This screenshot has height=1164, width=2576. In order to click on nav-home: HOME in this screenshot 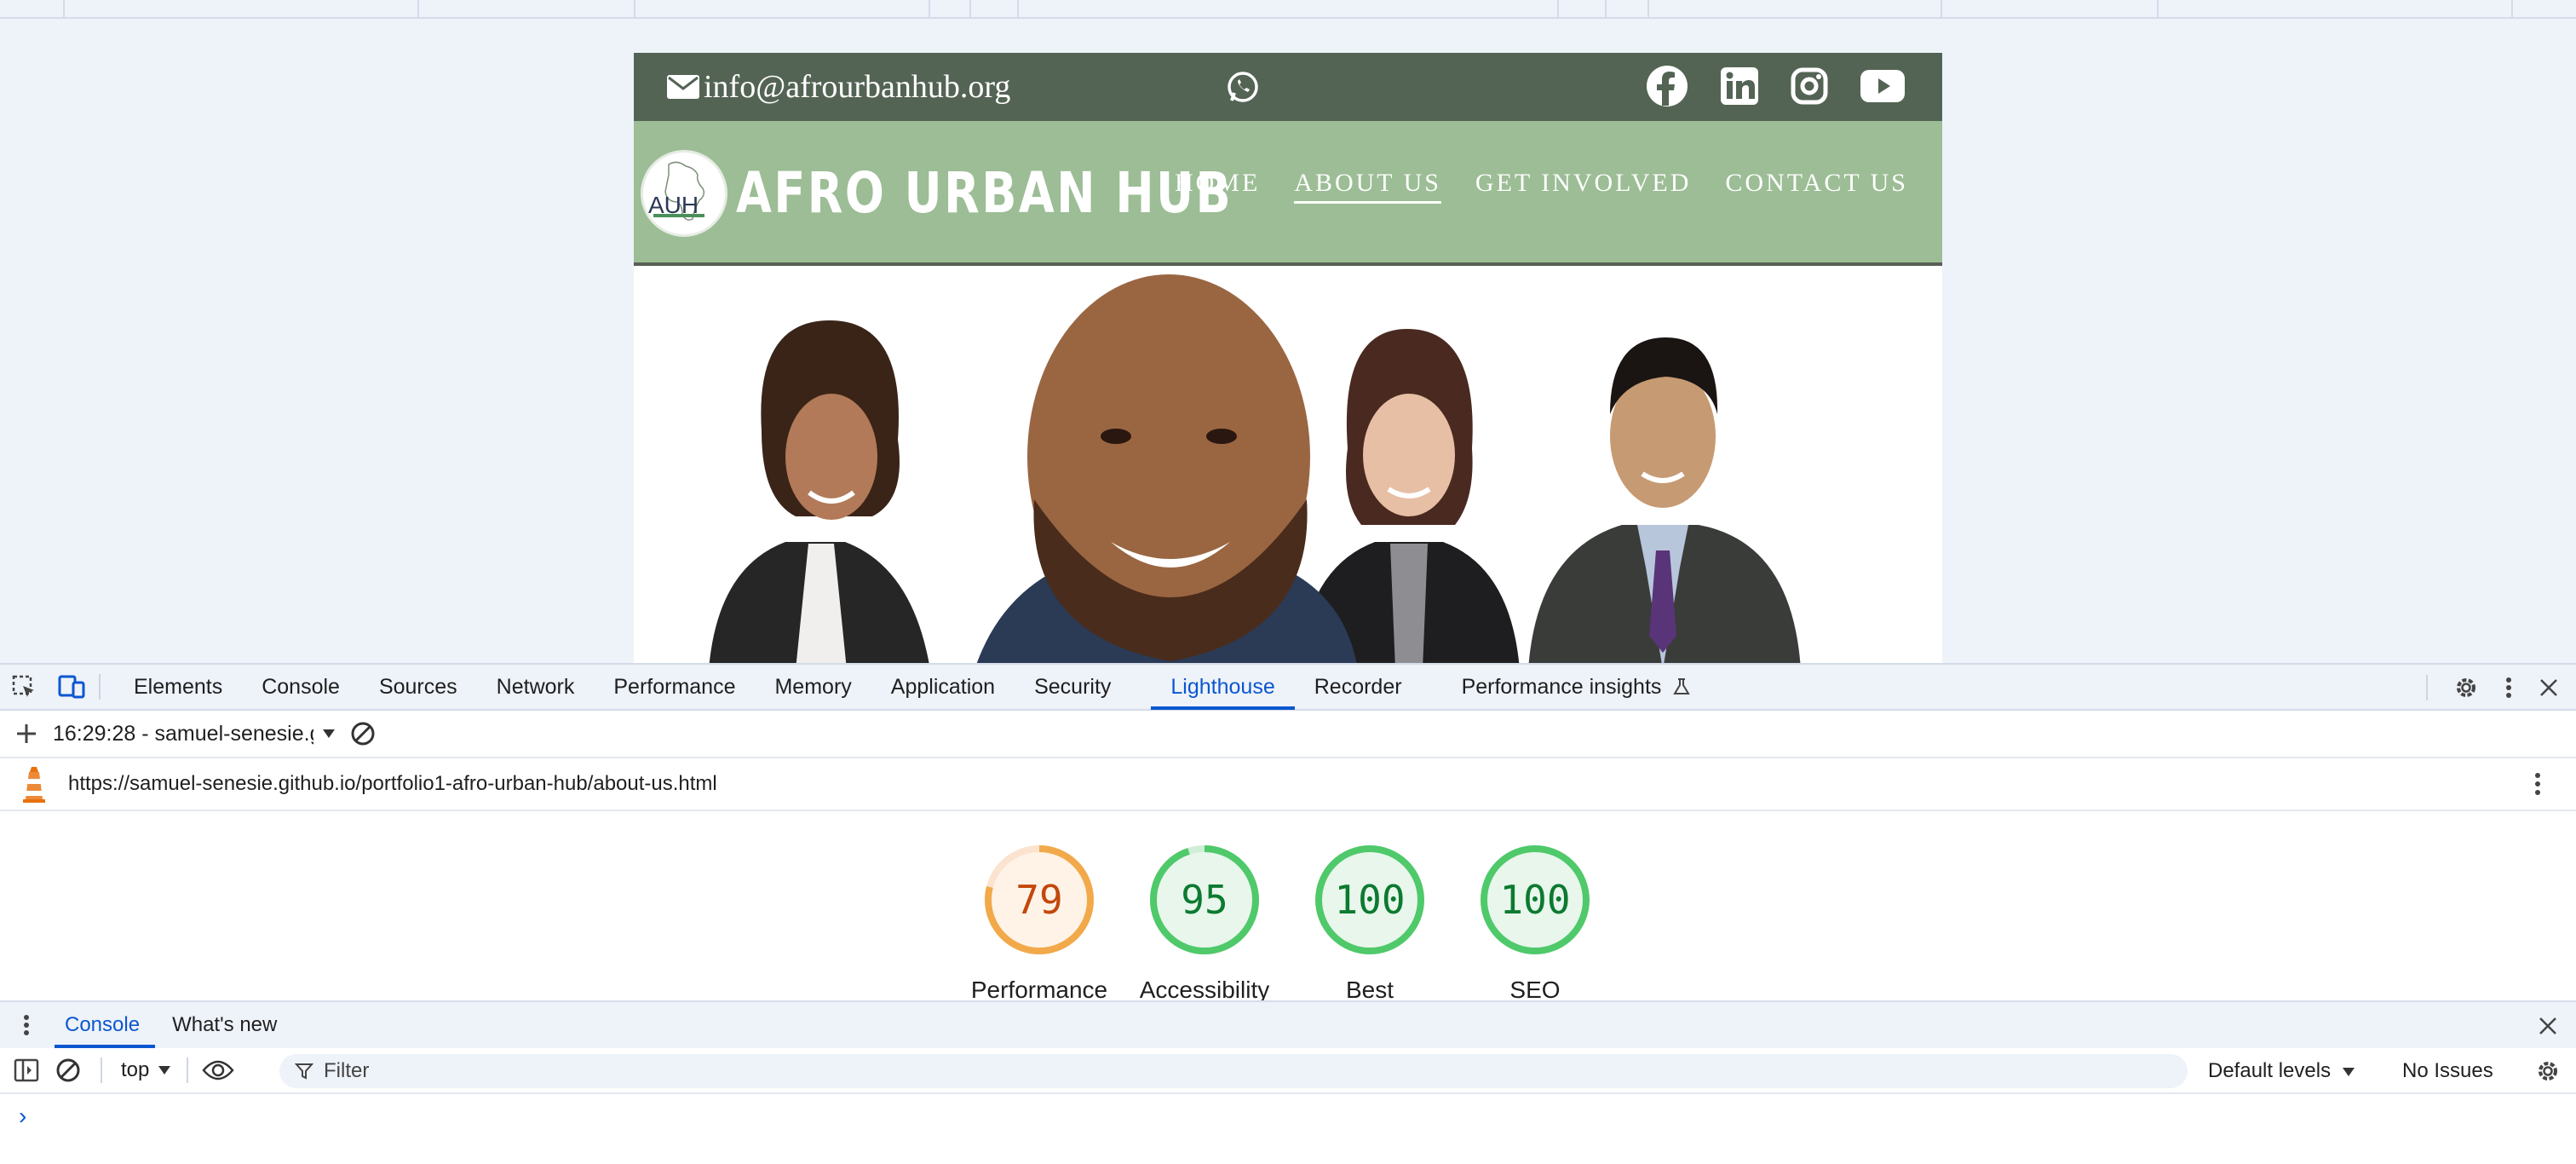, I will do `click(1218, 186)`.